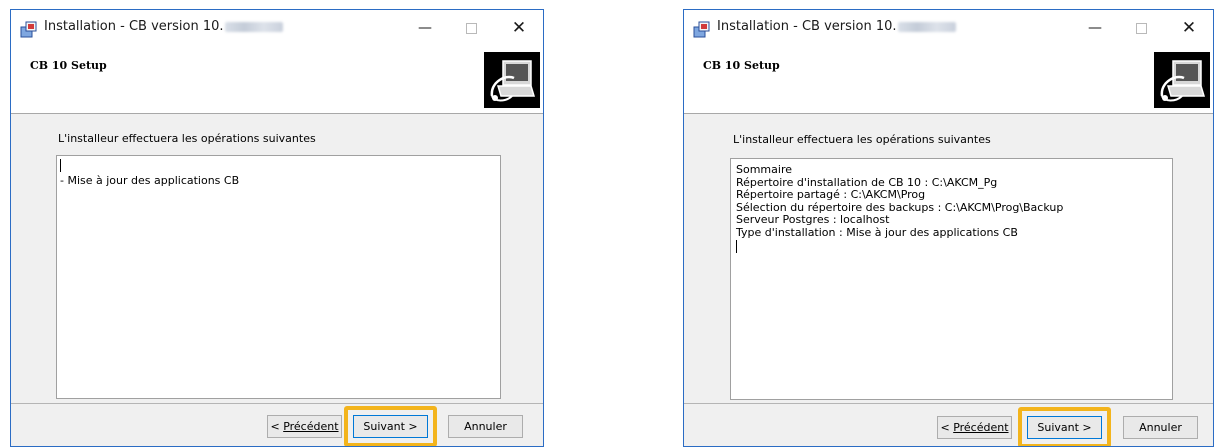 The image size is (1214, 447). I want to click on summary-line: Répertoire partagé : C:\AKCM\Prog, so click(831, 194).